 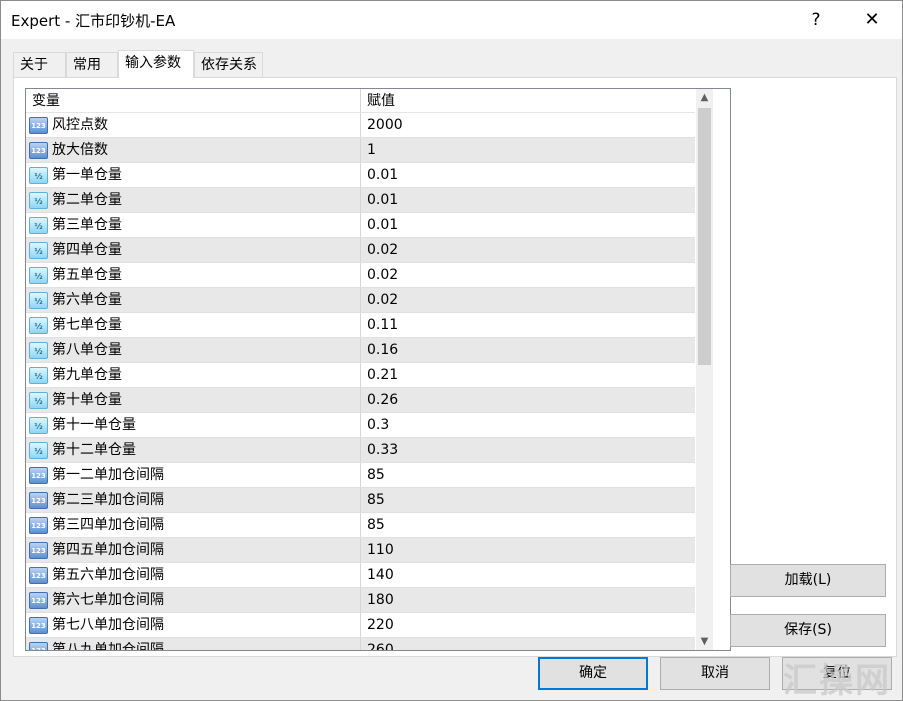 I want to click on tab-about: 关于, so click(x=39, y=64).